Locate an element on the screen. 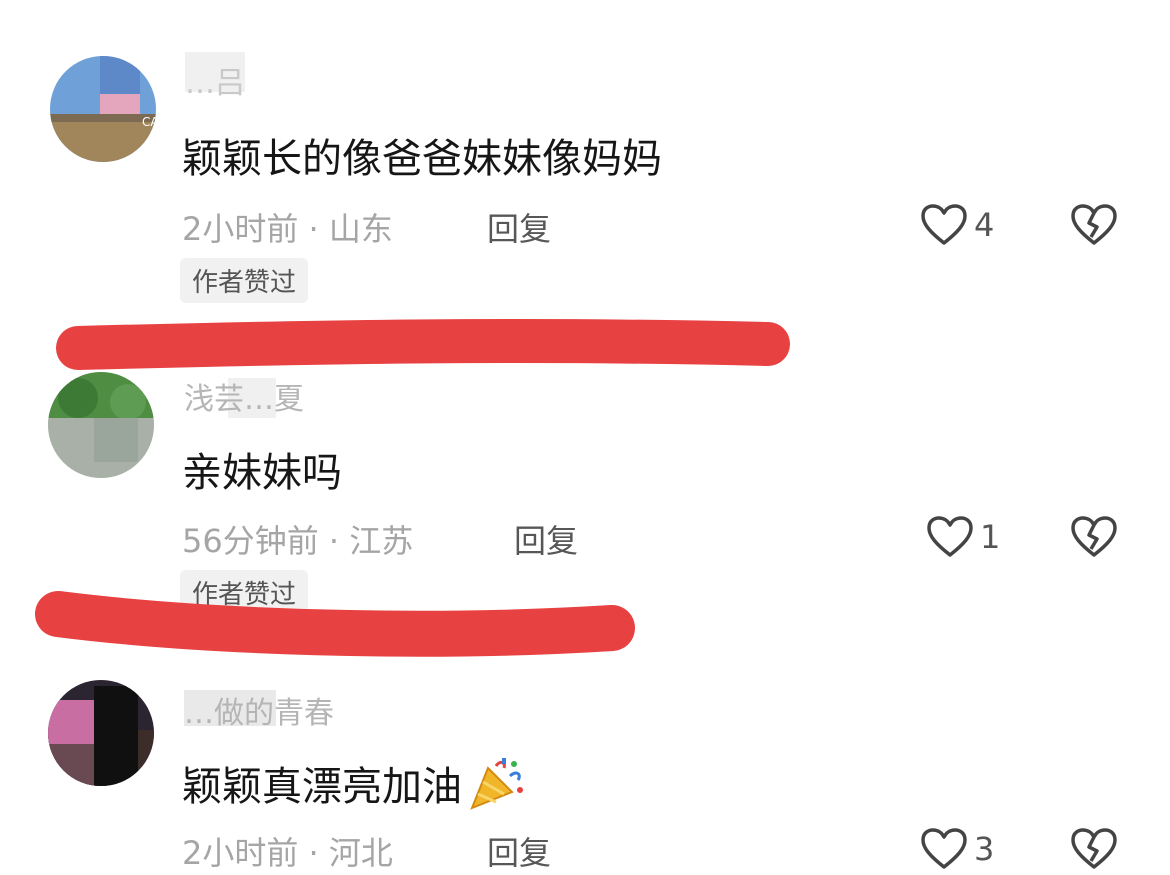 The image size is (1170, 875). avatar-image: CA is located at coordinates (103, 109).